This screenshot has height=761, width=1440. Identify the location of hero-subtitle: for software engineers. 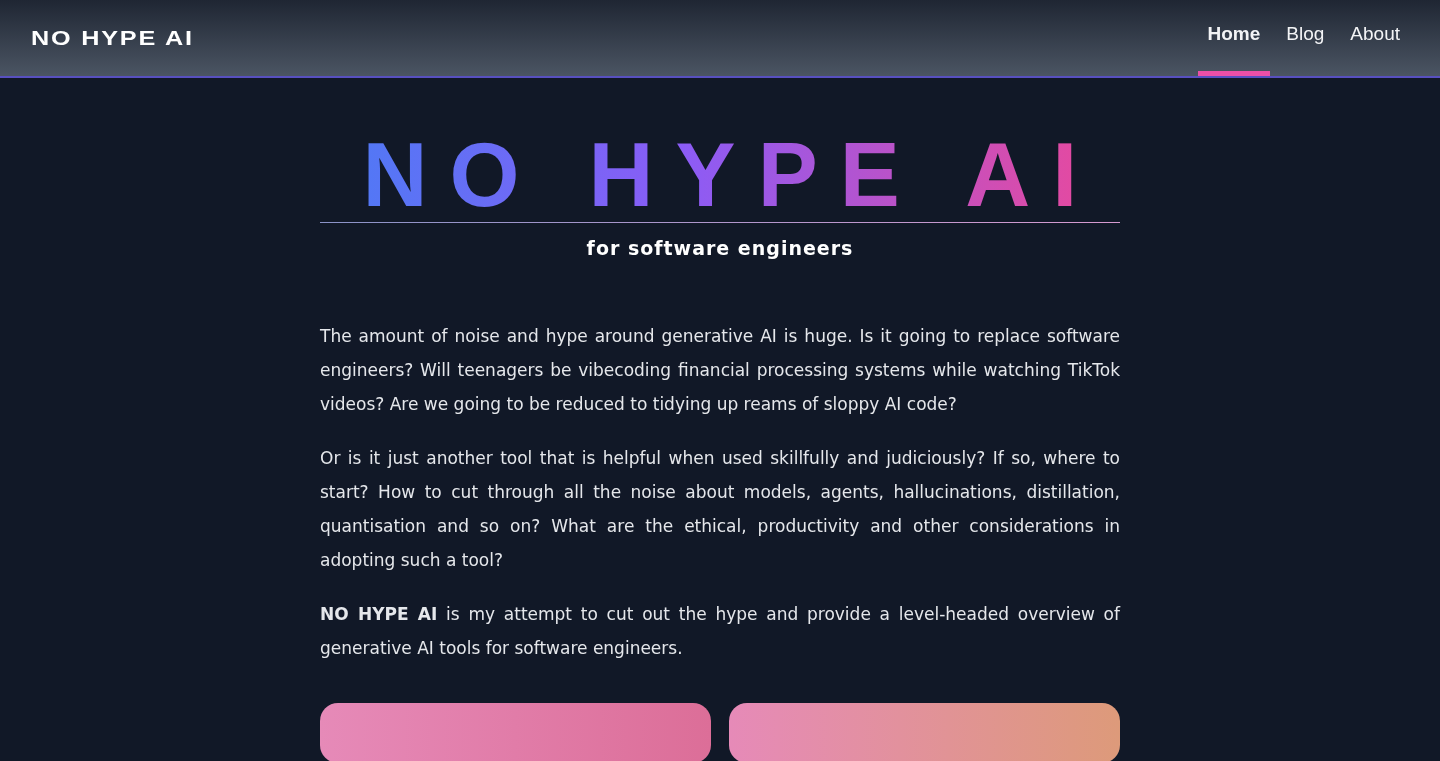
(720, 248).